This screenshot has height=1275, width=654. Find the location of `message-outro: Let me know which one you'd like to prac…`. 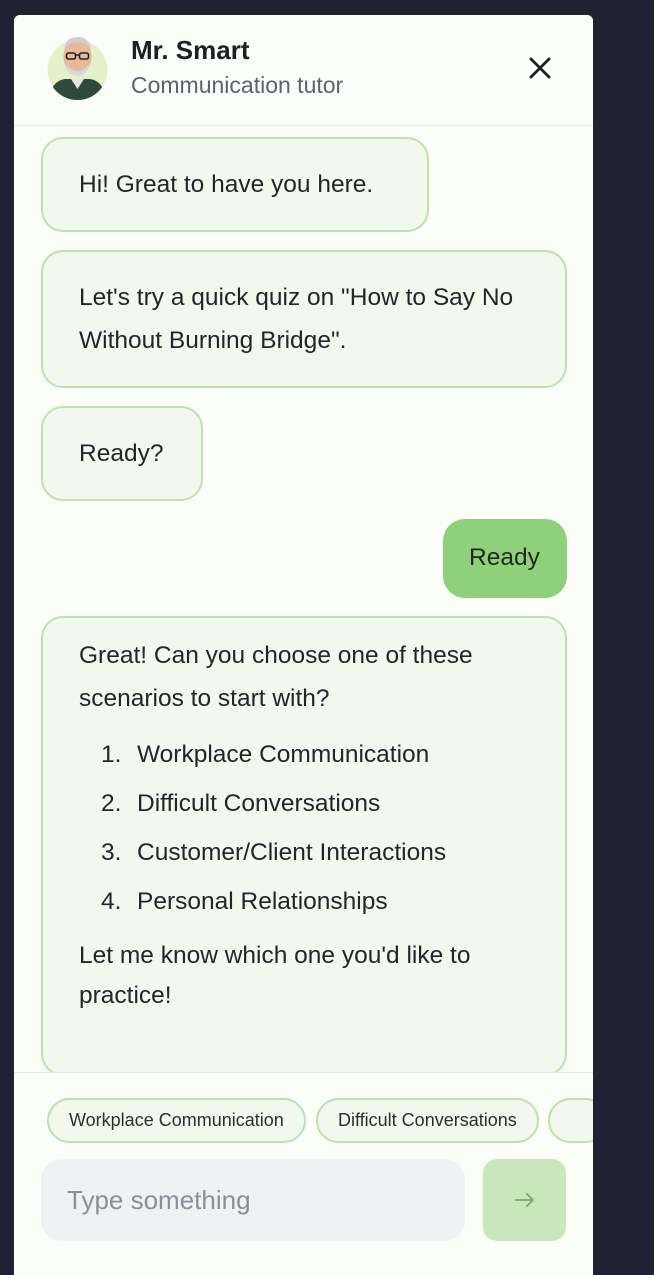

message-outro: Let me know which one you'd like to prac… is located at coordinates (275, 975).